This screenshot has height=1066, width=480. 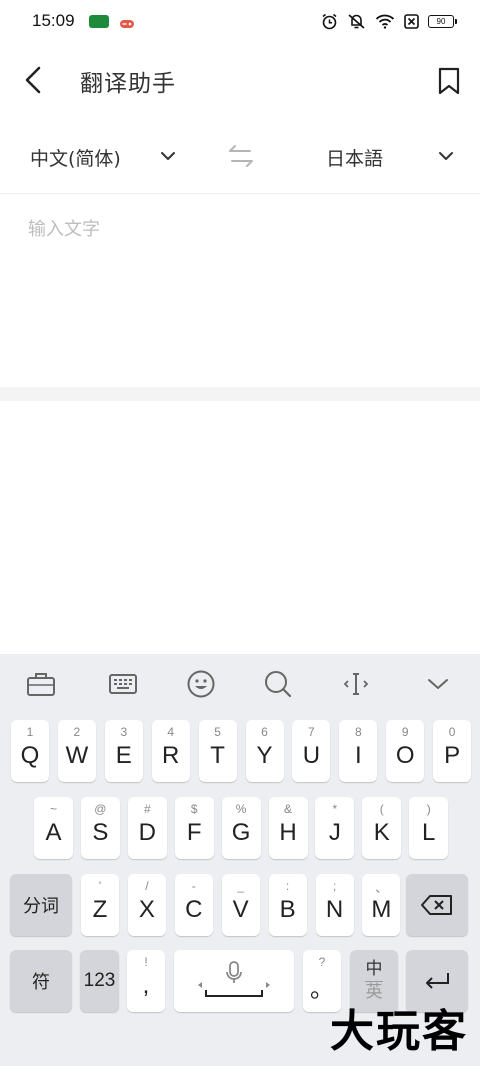 What do you see at coordinates (241, 809) in the screenshot?
I see `key-hint: %` at bounding box center [241, 809].